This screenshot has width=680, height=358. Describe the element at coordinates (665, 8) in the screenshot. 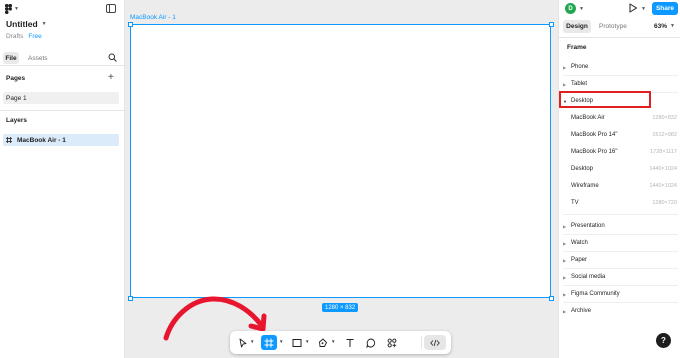

I see `share-button: Share` at that location.